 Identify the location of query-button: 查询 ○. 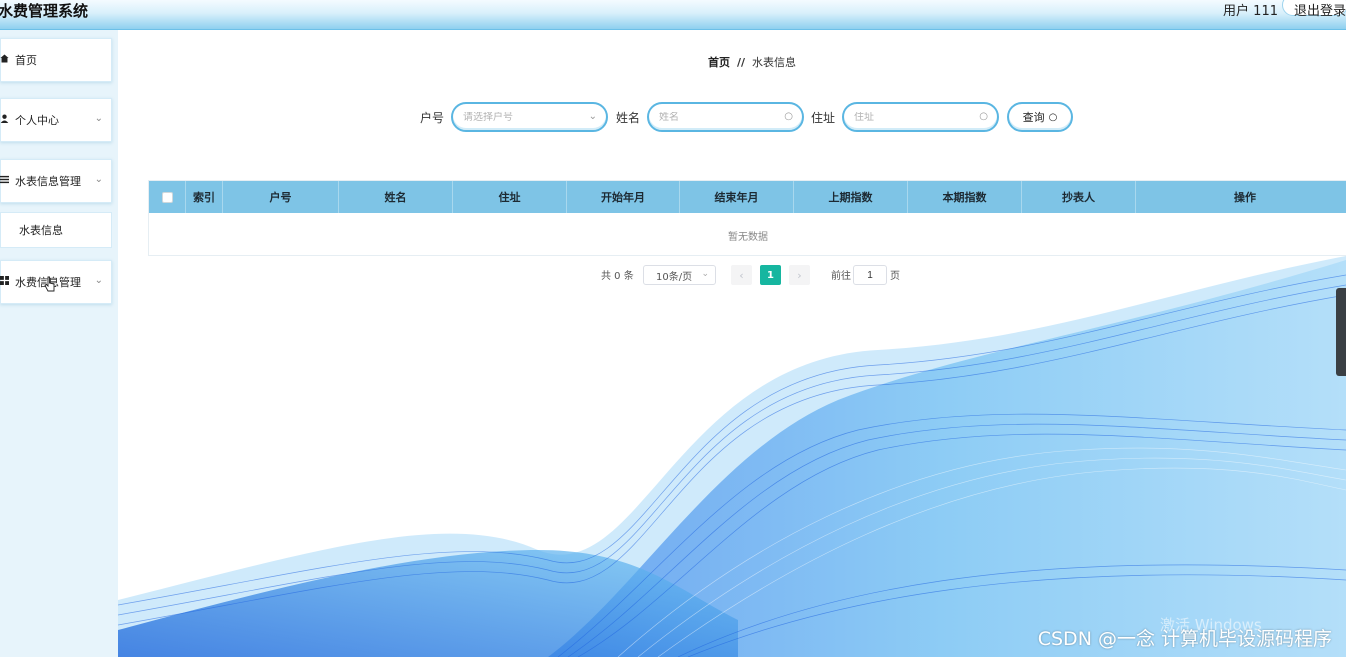
(1040, 117).